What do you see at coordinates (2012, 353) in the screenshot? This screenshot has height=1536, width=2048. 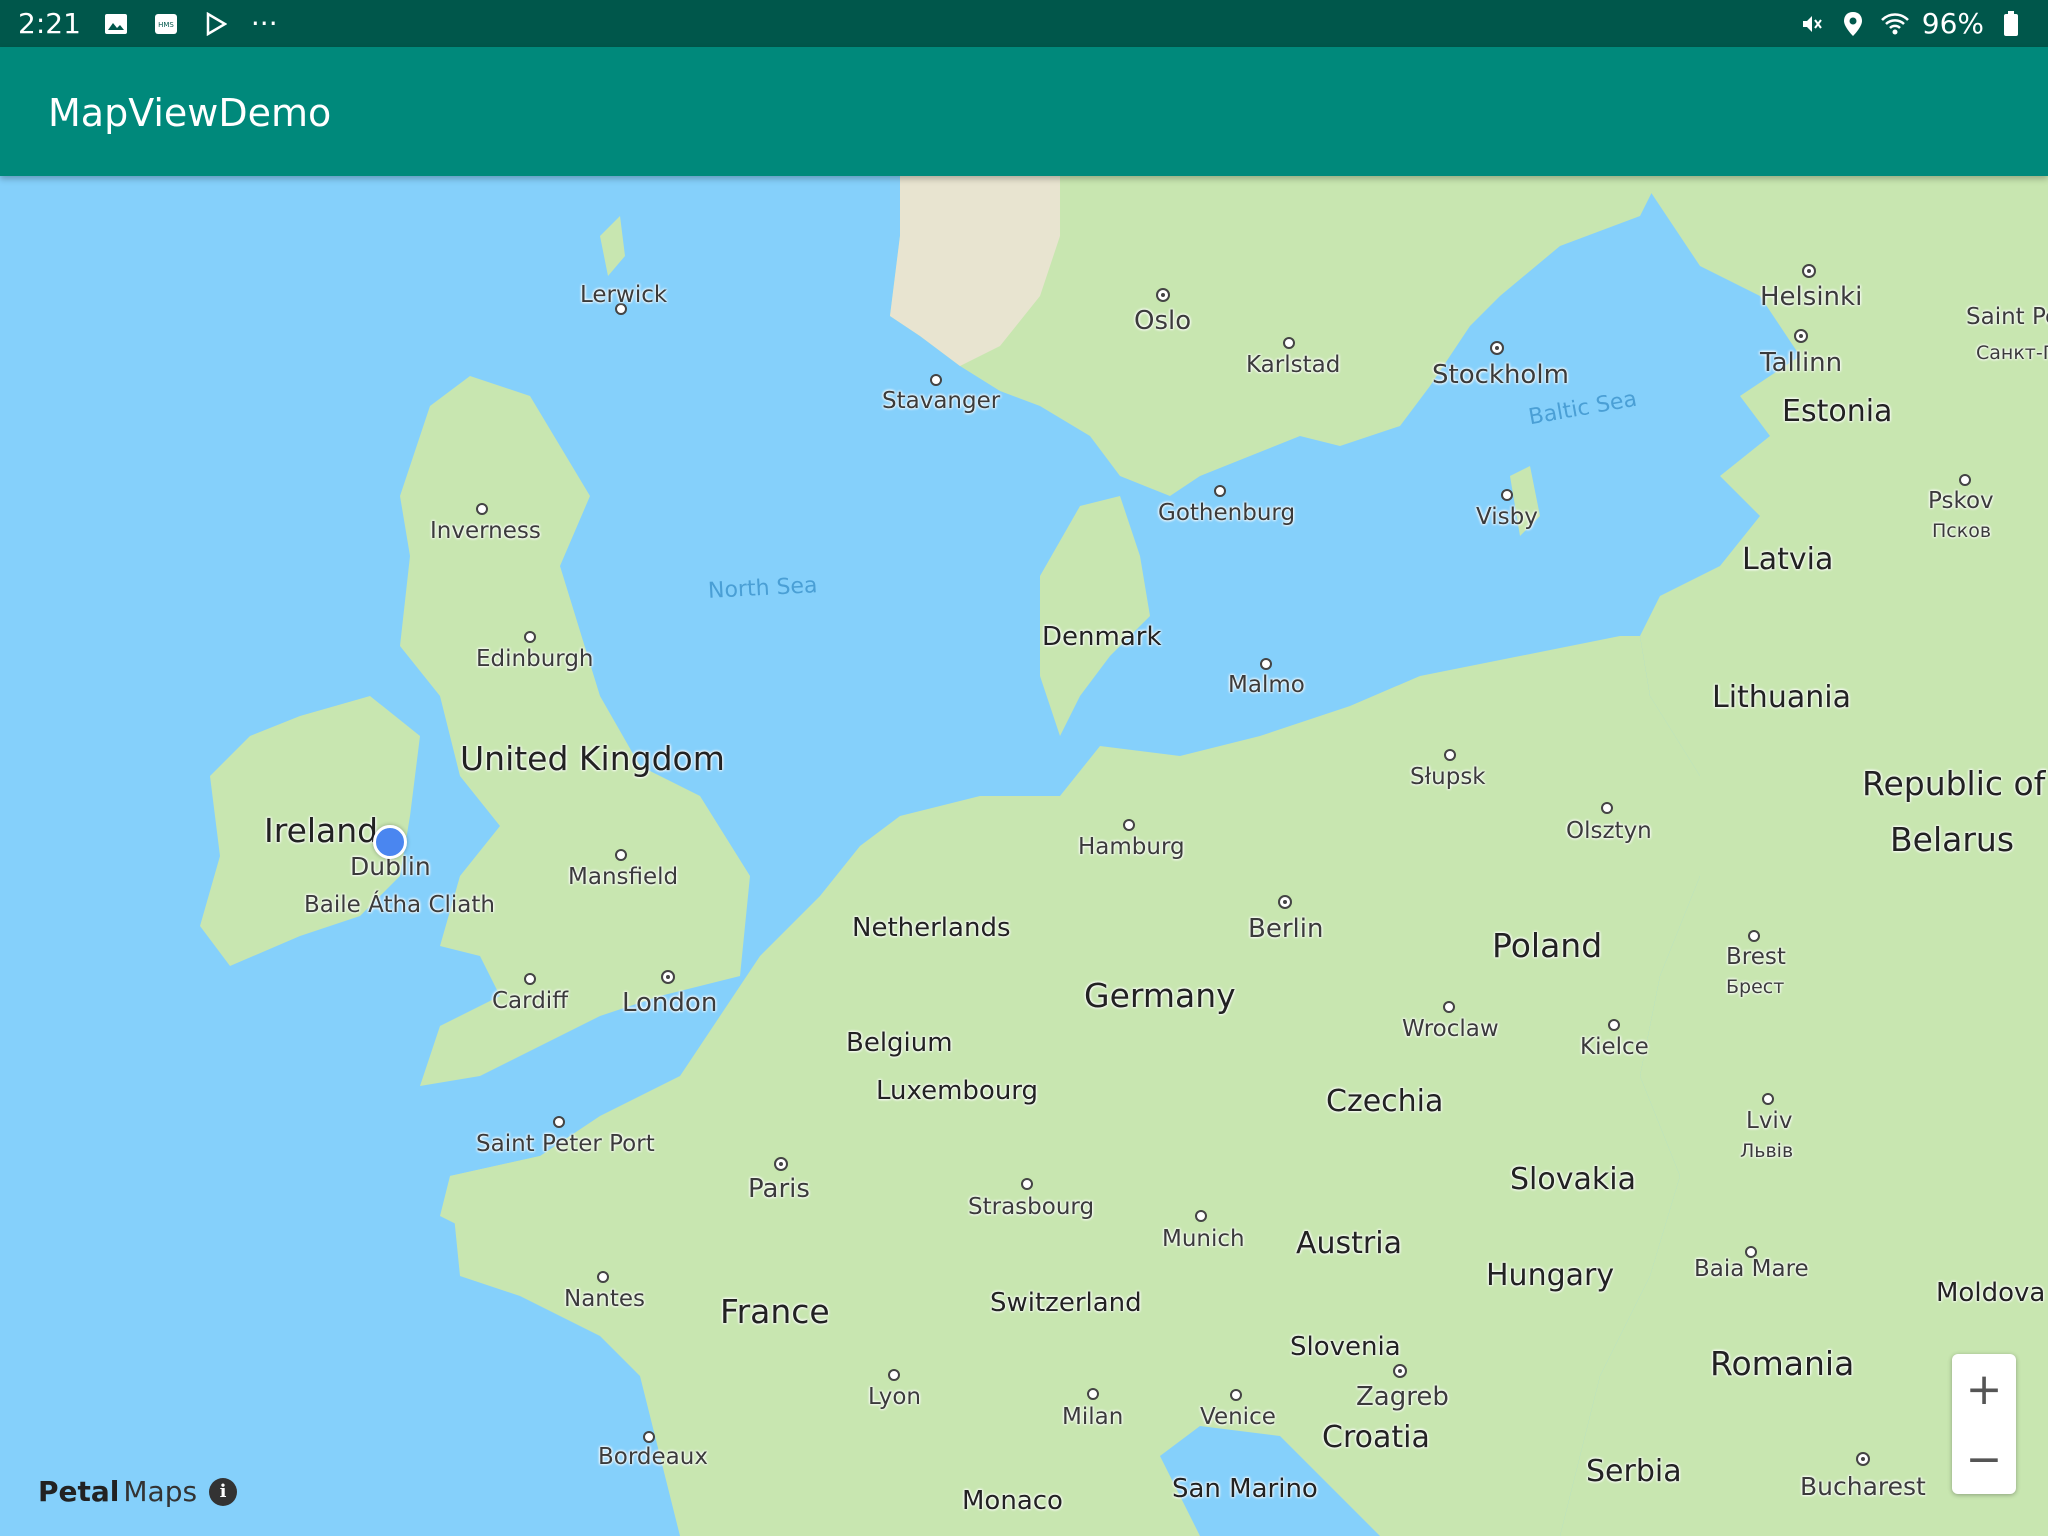 I see `city-label-saint-petersburg-cyrillic: Санкт-П` at bounding box center [2012, 353].